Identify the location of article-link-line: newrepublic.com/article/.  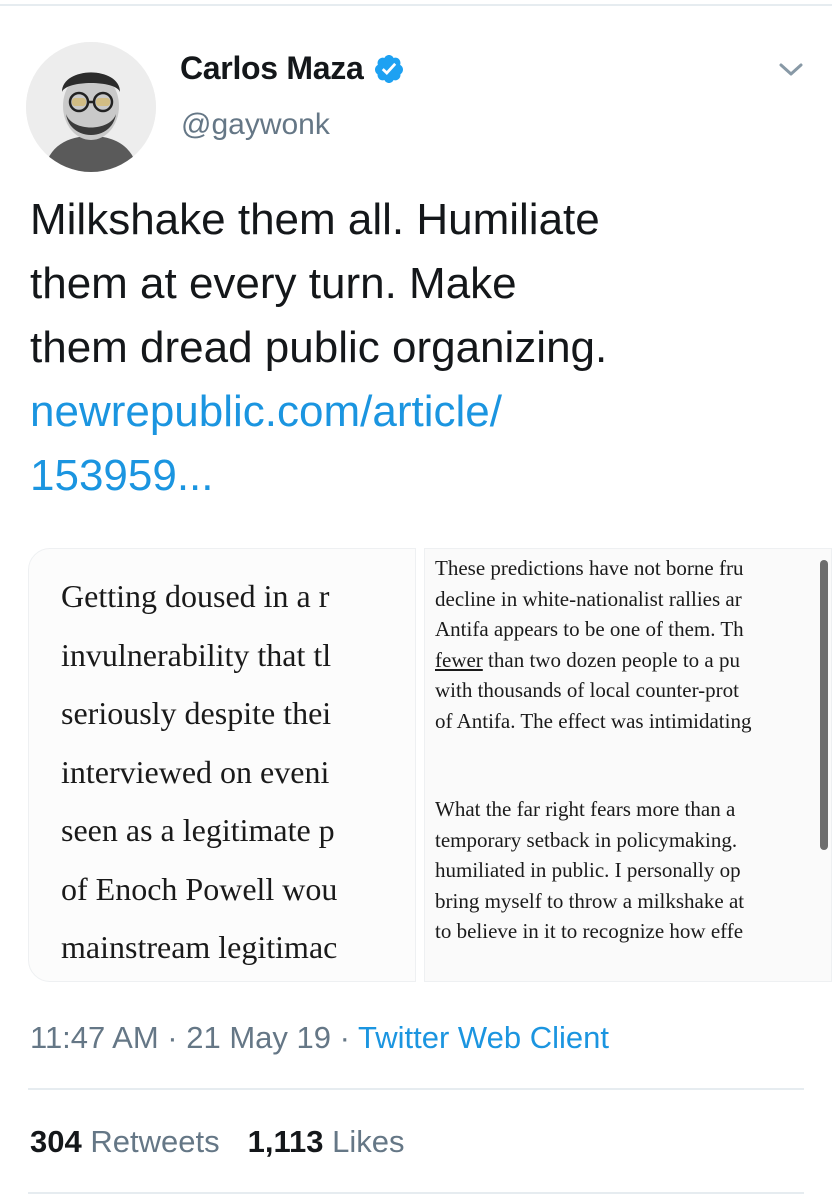
(415, 412).